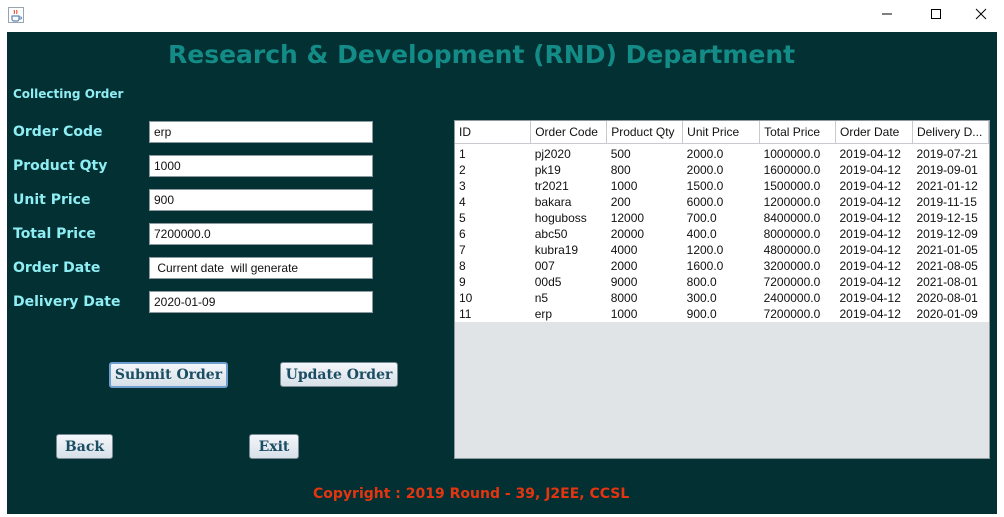 Image resolution: width=1004 pixels, height=517 pixels. Describe the element at coordinates (624, 281) in the screenshot. I see `table-cell: 9000` at that location.